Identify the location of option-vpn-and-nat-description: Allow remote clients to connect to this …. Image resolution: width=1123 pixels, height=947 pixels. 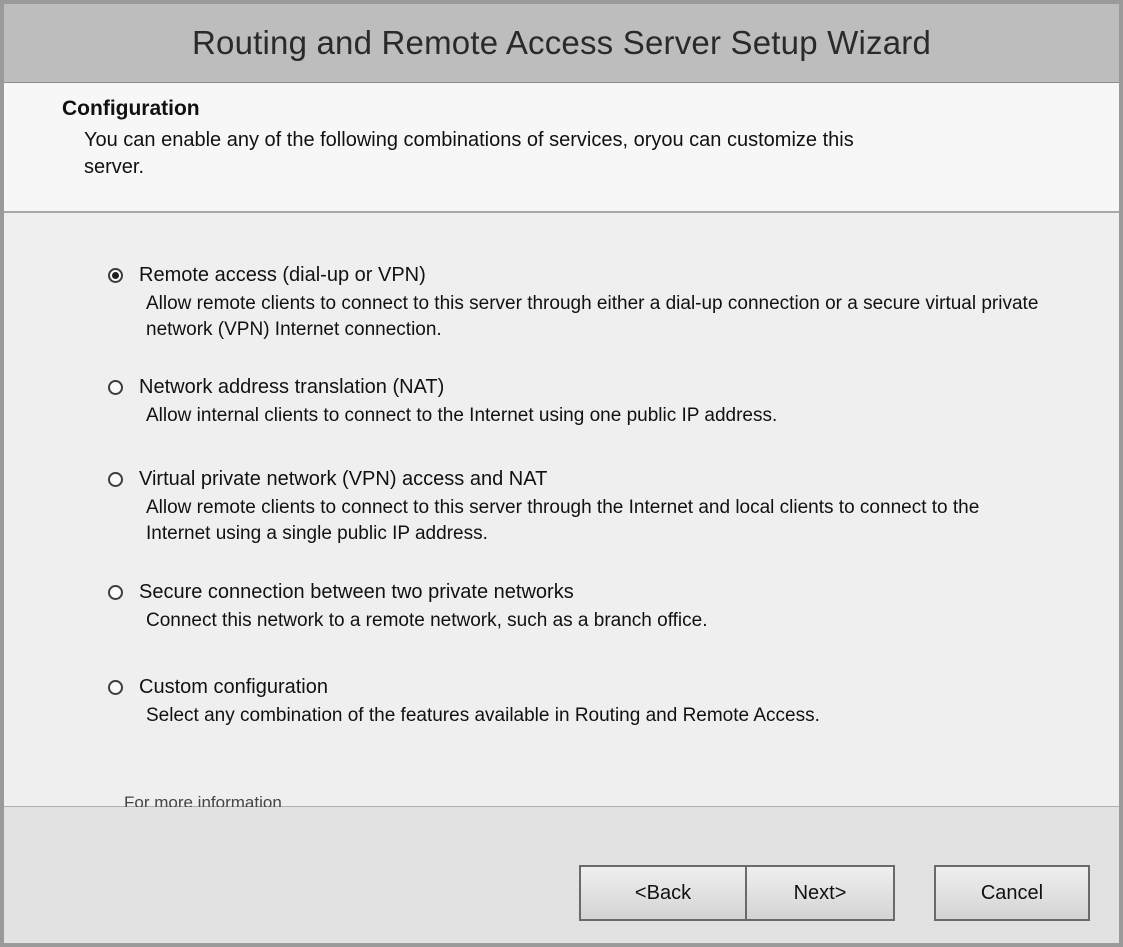
(563, 520).